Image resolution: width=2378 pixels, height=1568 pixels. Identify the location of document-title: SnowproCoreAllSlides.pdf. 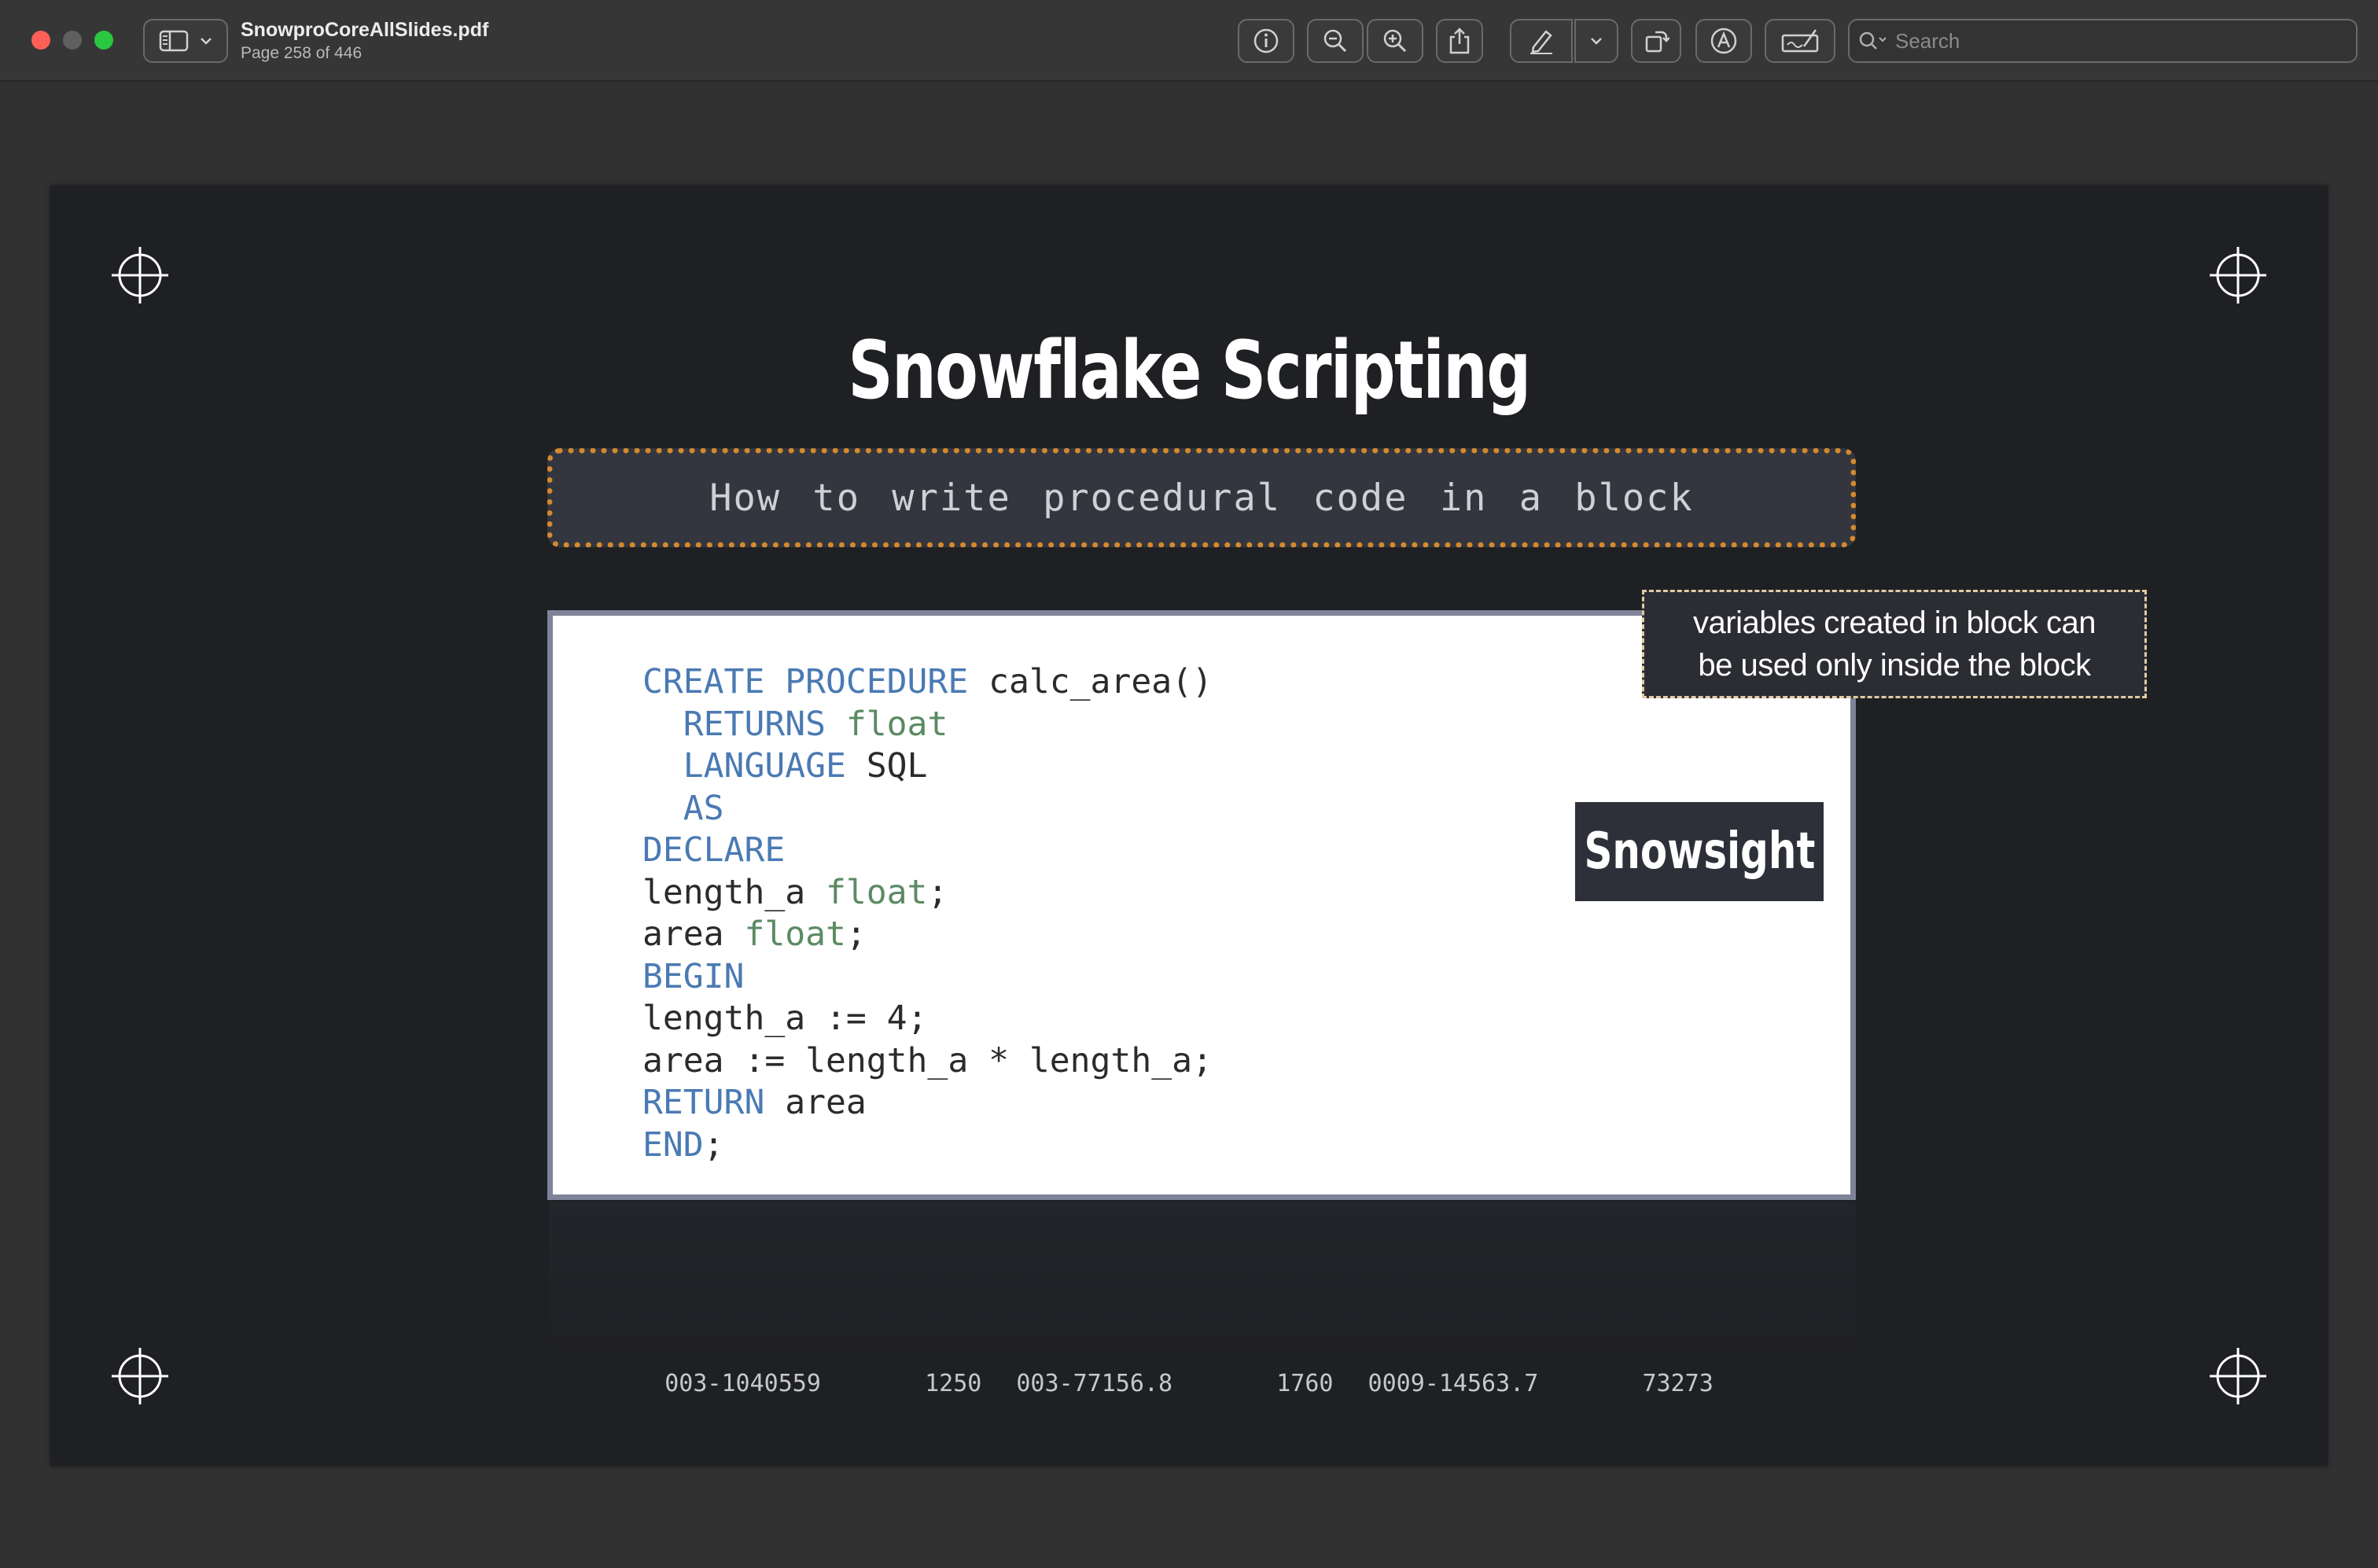
(365, 30).